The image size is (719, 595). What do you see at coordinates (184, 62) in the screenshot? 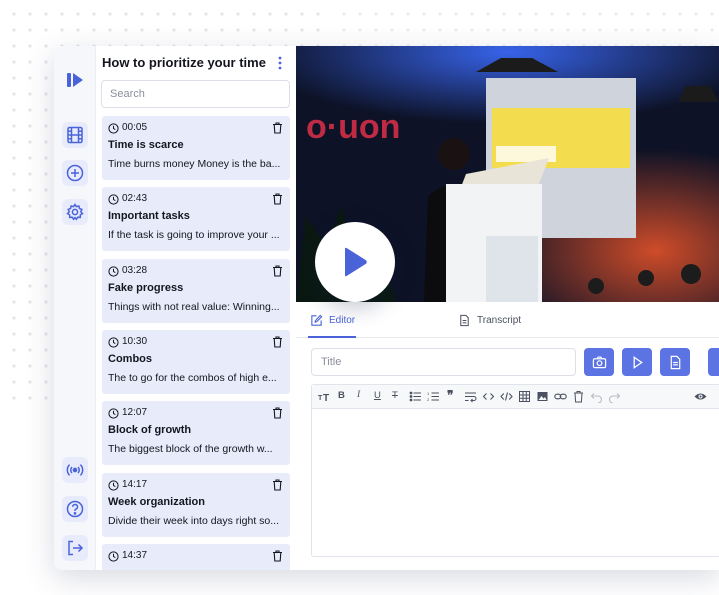
I see `page-title: How to prioritize your time` at bounding box center [184, 62].